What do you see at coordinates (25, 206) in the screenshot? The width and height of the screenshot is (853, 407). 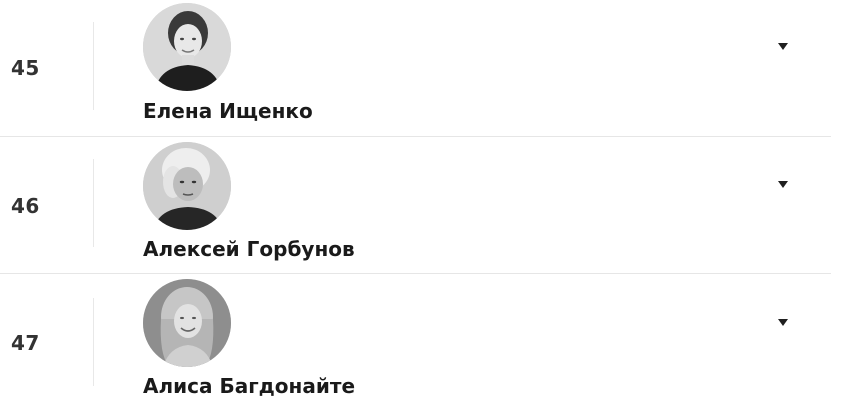 I see `rank-number: 46` at bounding box center [25, 206].